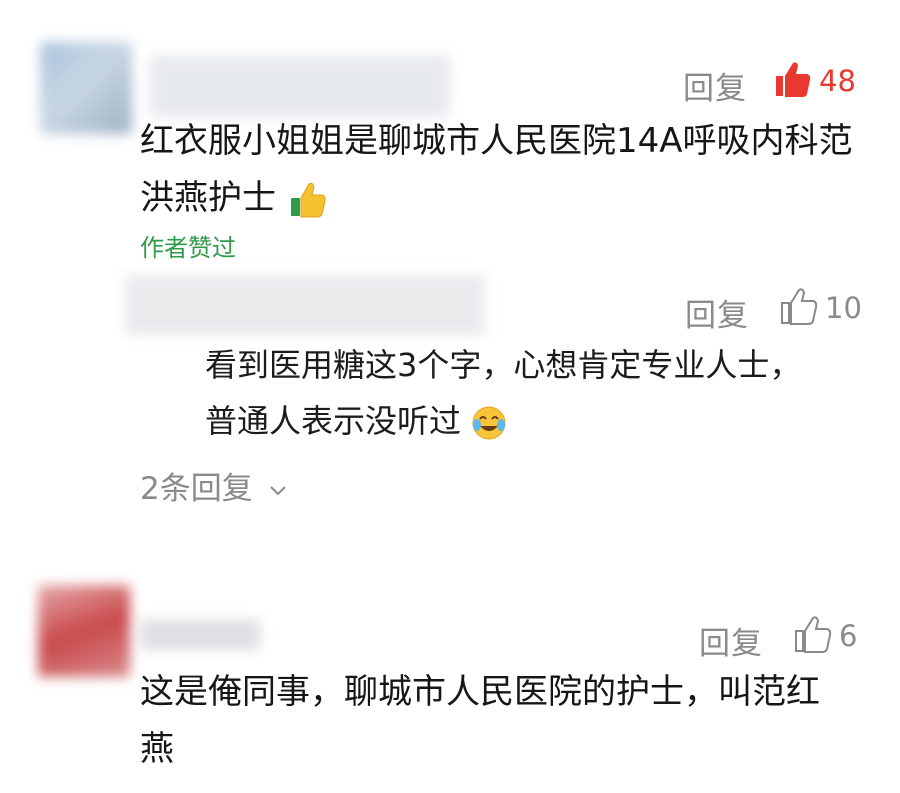 This screenshot has width=900, height=793. Describe the element at coordinates (496, 141) in the screenshot. I see `comment-text-line: 红衣服小姐姐是聊城市人民医院14A呼吸内科范` at that location.